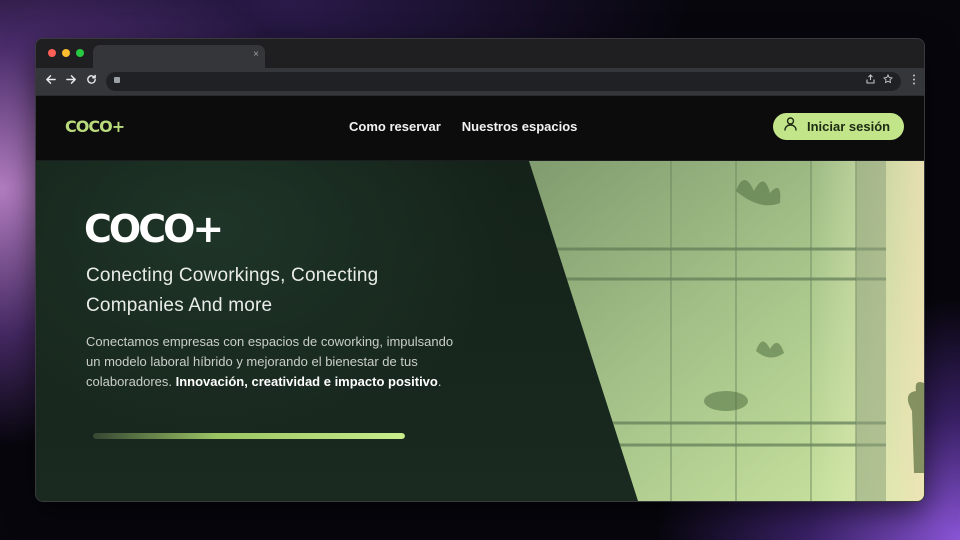 This screenshot has width=960, height=540. What do you see at coordinates (95, 127) in the screenshot?
I see `header-logo: COCO+` at bounding box center [95, 127].